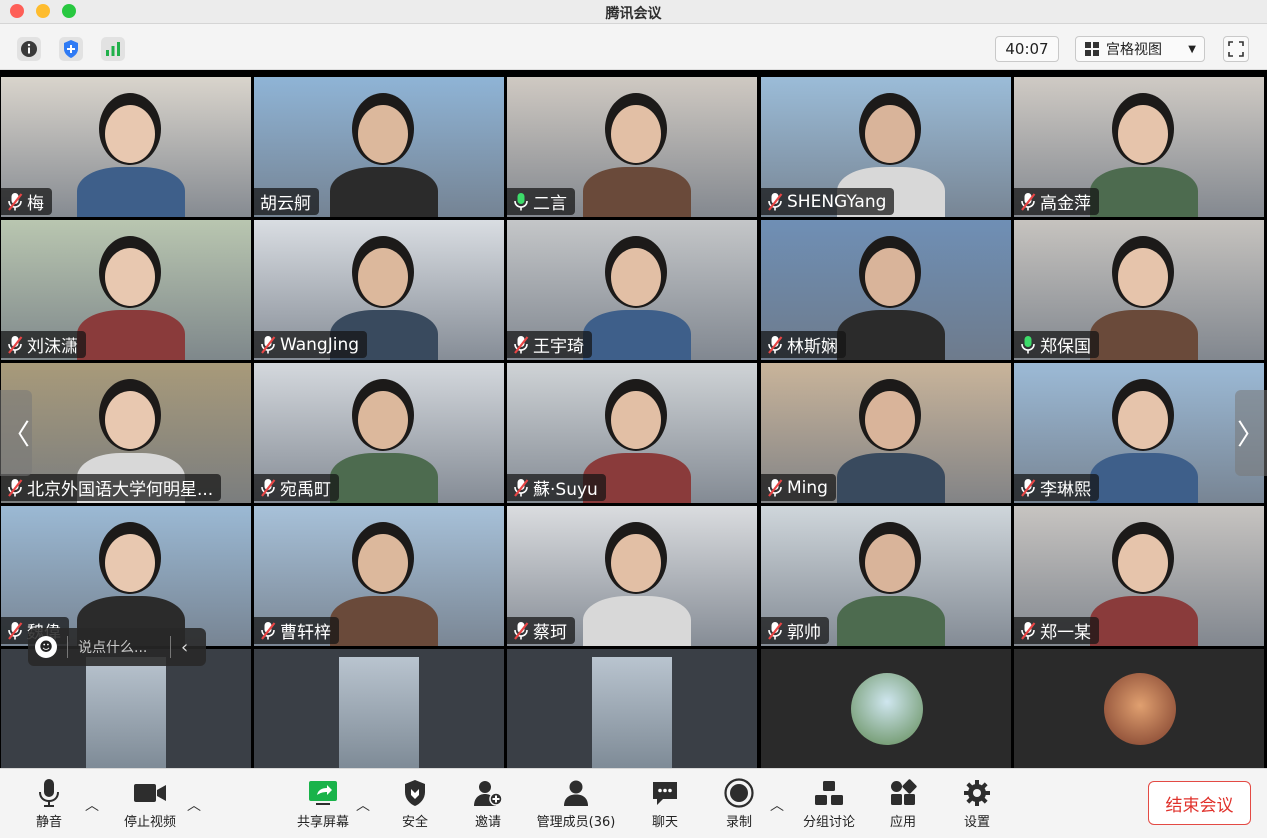  What do you see at coordinates (837, 201) in the screenshot?
I see `participant-name: SHENGYang` at bounding box center [837, 201].